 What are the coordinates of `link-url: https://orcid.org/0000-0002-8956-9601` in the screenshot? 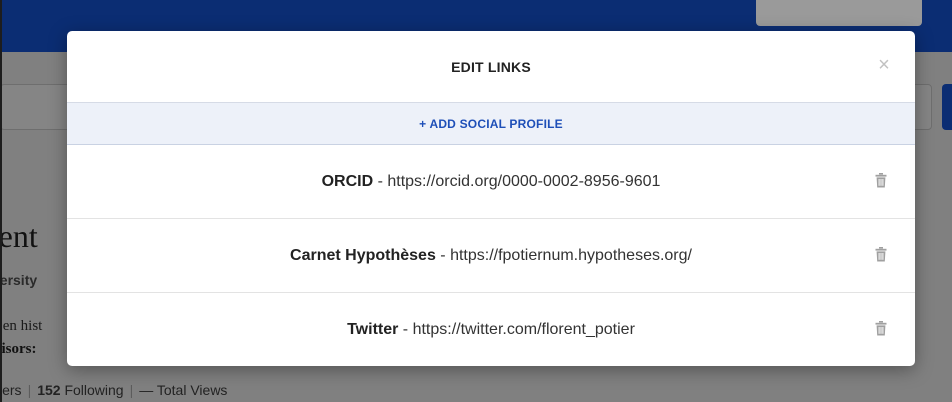 It's located at (524, 181).